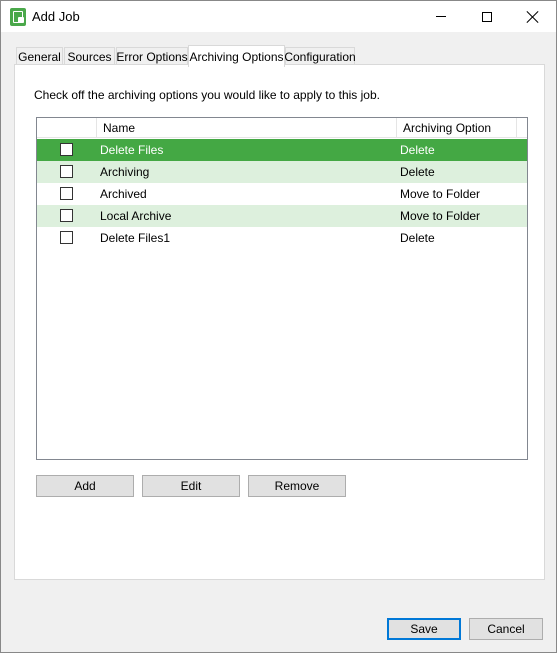 The width and height of the screenshot is (557, 653). Describe the element at coordinates (136, 216) in the screenshot. I see `row-name: Local Archive` at that location.